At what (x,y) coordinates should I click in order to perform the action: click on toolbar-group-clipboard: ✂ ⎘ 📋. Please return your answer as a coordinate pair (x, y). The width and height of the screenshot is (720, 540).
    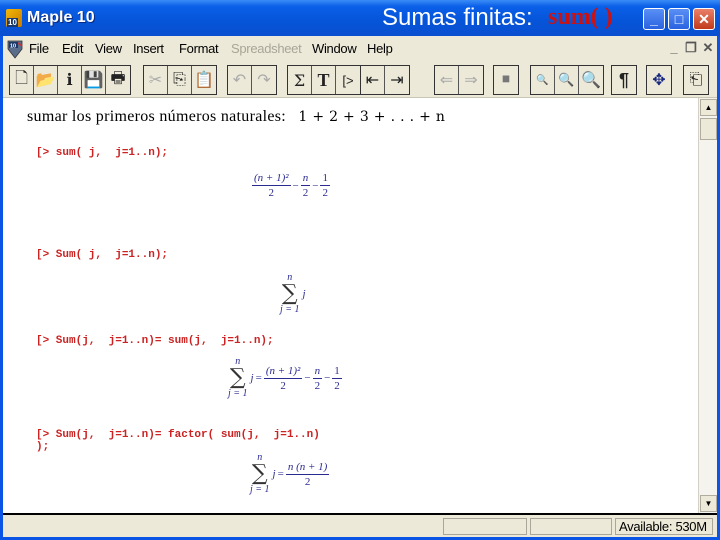
    Looking at the image, I should click on (180, 80).